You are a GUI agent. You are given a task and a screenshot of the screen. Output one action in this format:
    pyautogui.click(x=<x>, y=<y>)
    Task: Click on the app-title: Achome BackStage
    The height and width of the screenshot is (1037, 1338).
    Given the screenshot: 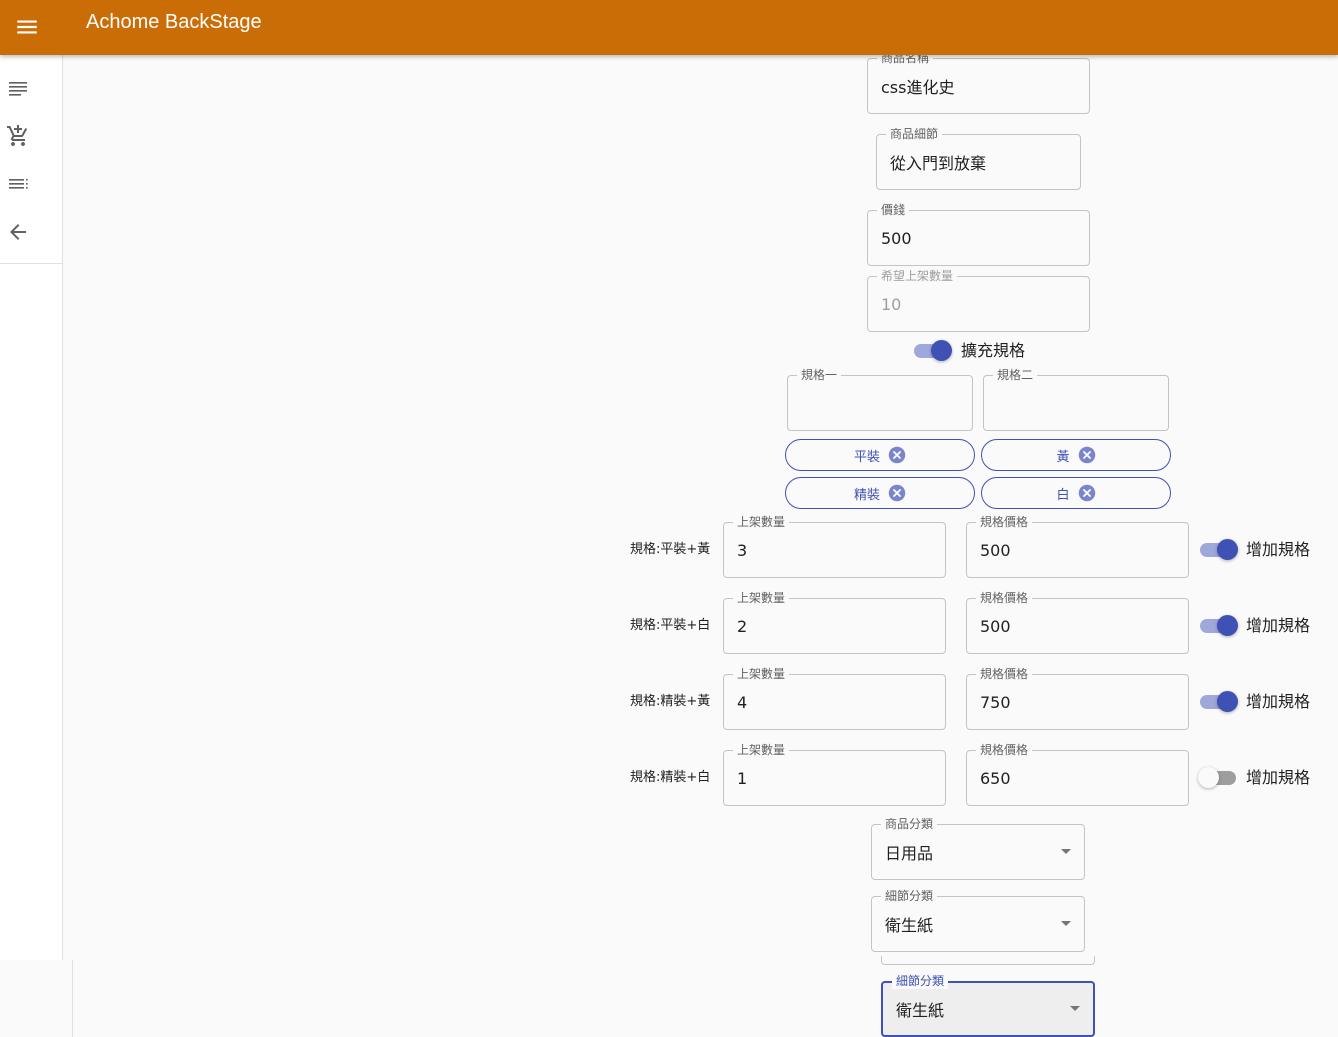 What is the action you would take?
    pyautogui.click(x=174, y=22)
    